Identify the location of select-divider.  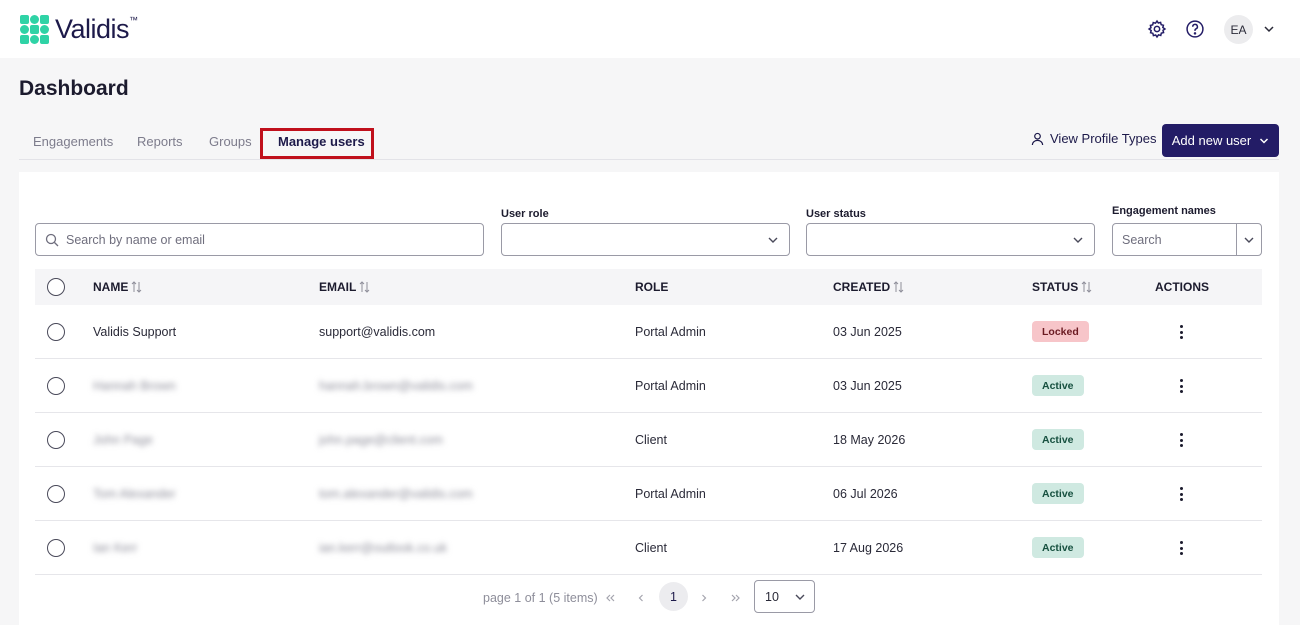
(1236, 239).